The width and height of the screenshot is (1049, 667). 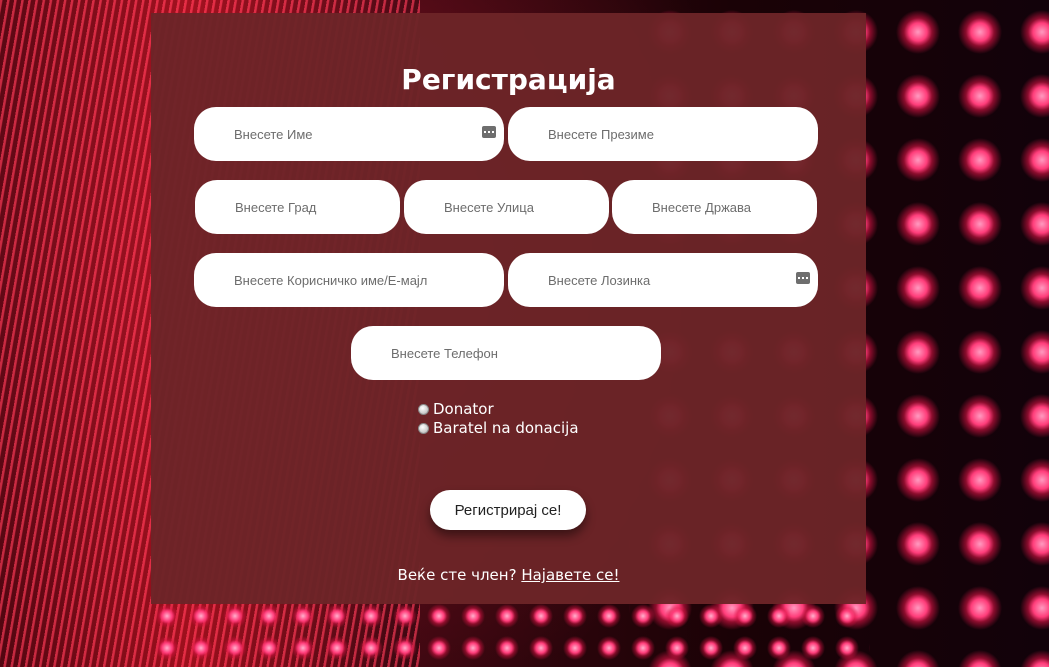 What do you see at coordinates (349, 280) in the screenshot?
I see `username-email-input` at bounding box center [349, 280].